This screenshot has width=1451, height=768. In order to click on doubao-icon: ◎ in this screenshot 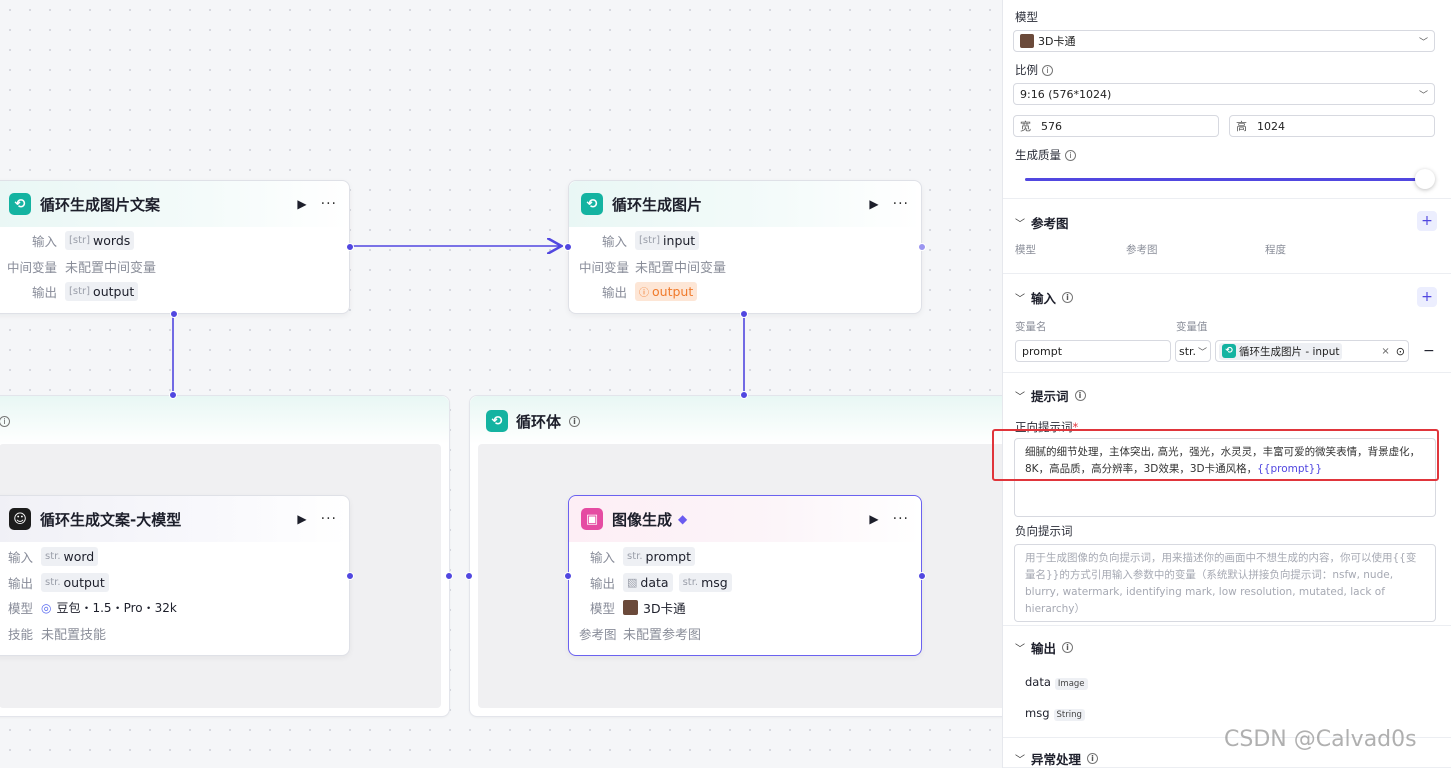, I will do `click(46, 607)`.